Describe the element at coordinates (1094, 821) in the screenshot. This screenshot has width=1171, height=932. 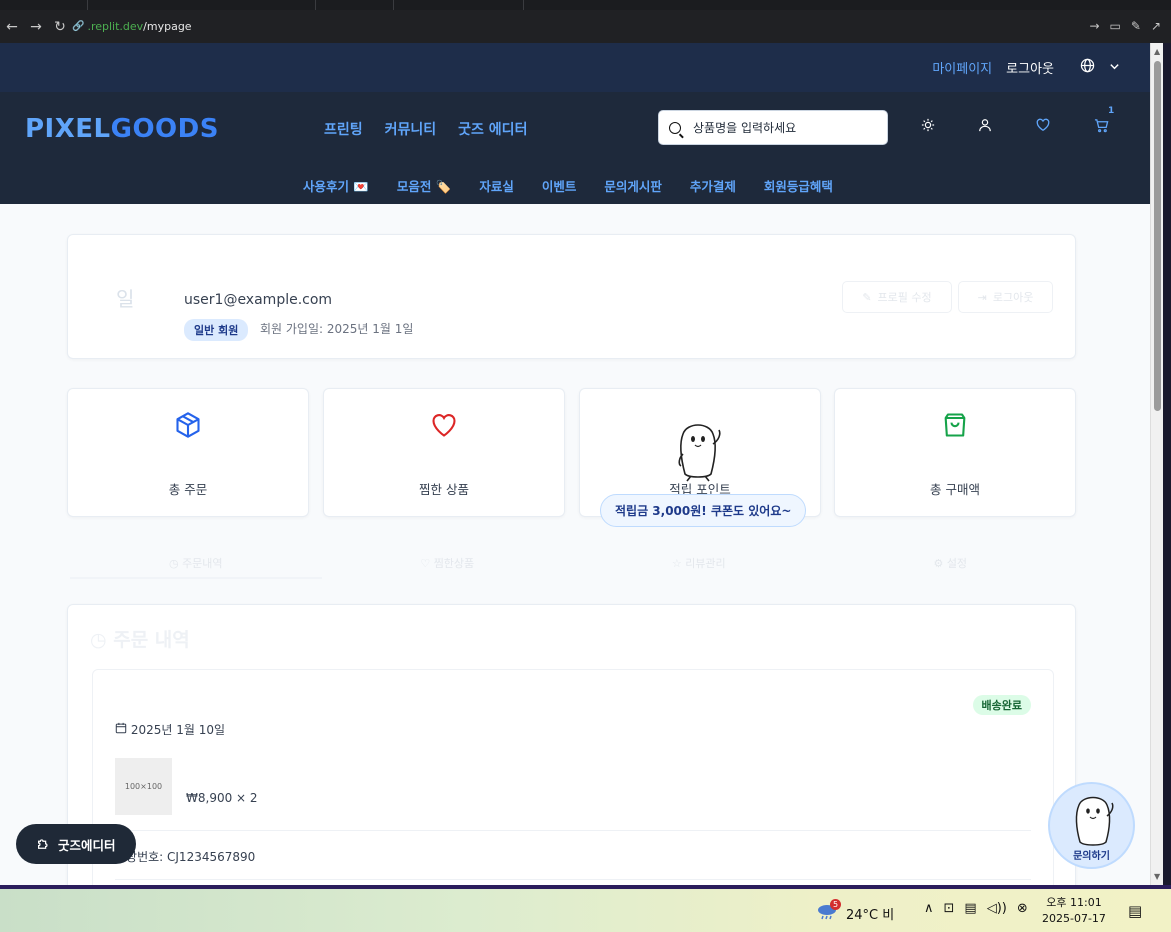
I see `mascot-icon` at that location.